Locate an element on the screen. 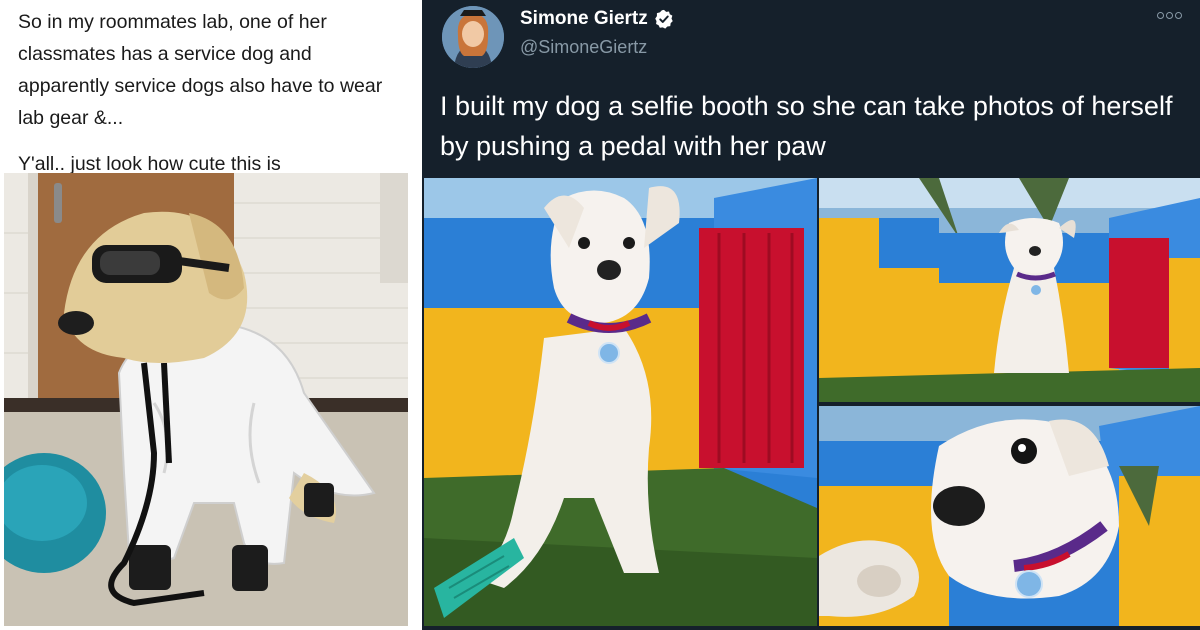 The image size is (1200, 630). handle: @SimoneGiertz is located at coordinates (583, 47).